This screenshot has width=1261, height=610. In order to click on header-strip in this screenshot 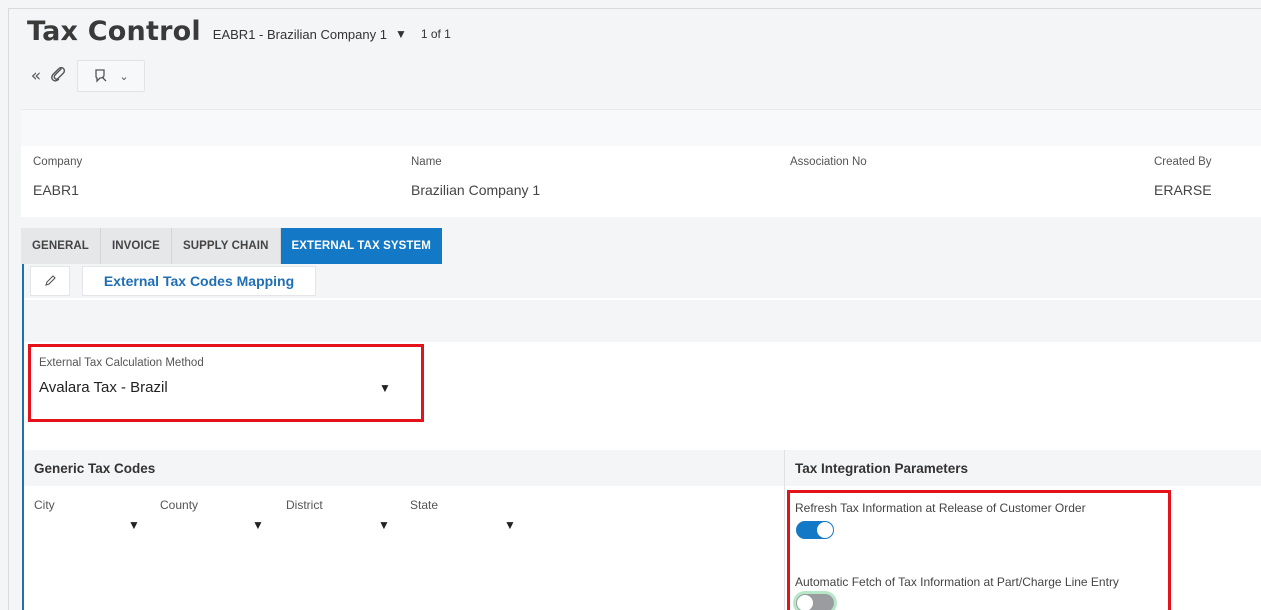, I will do `click(641, 128)`.